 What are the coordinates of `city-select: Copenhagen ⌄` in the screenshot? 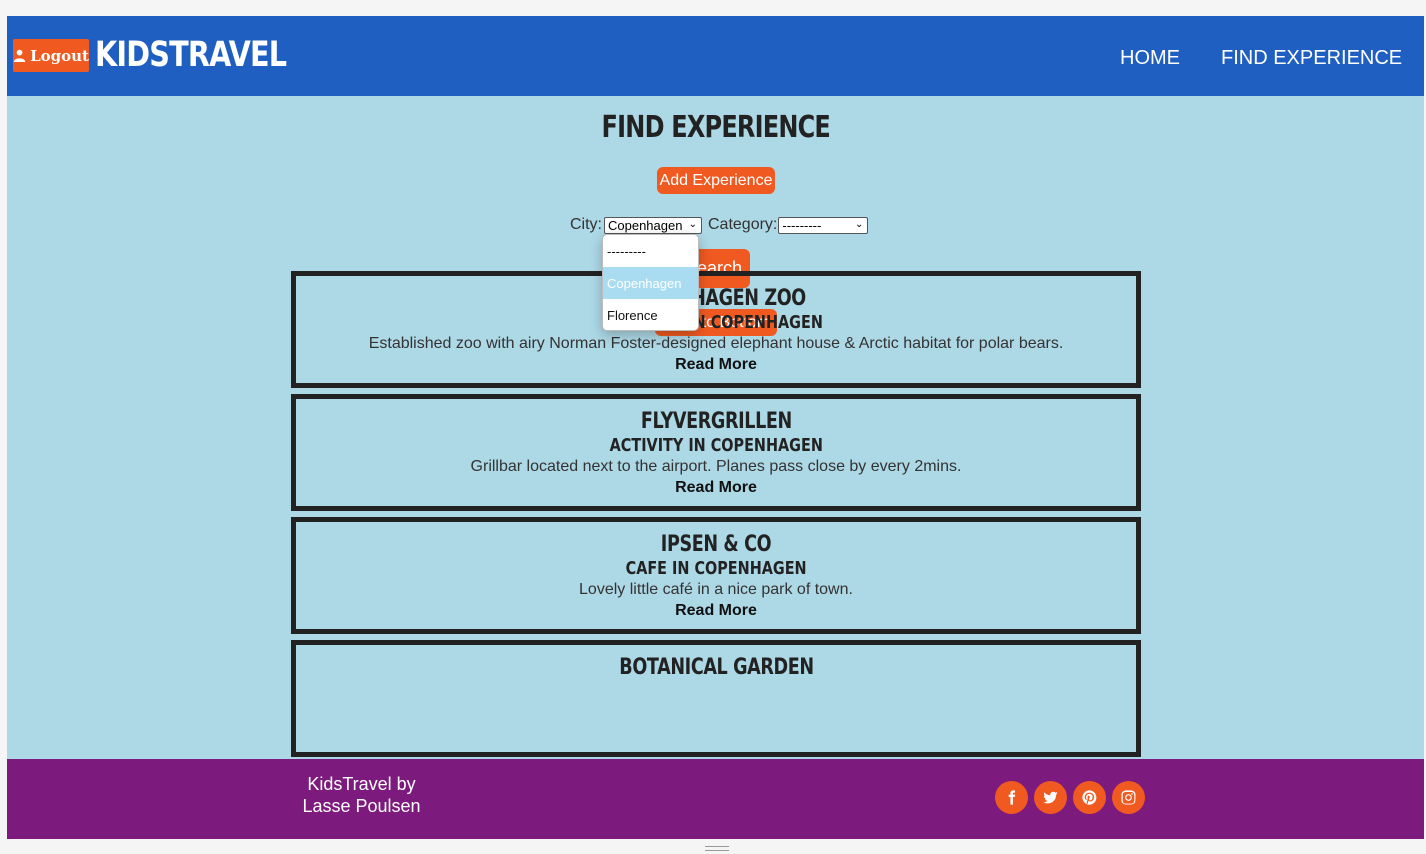 It's located at (653, 225).